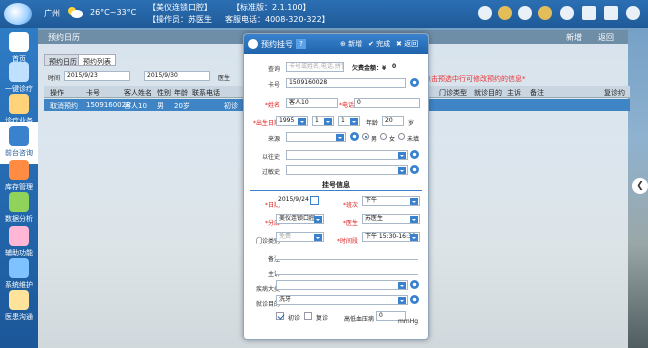 Image resolution: width=648 pixels, height=348 pixels. I want to click on date-to-input: 2015/9/30, so click(177, 76).